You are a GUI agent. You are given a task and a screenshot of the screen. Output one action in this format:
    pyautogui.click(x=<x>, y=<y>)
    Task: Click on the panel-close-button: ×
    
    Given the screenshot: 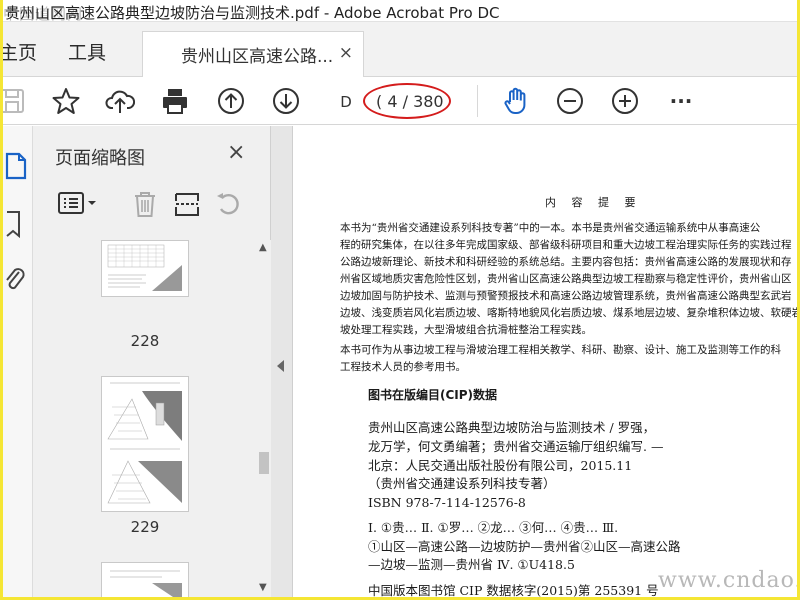 What is the action you would take?
    pyautogui.click(x=236, y=152)
    